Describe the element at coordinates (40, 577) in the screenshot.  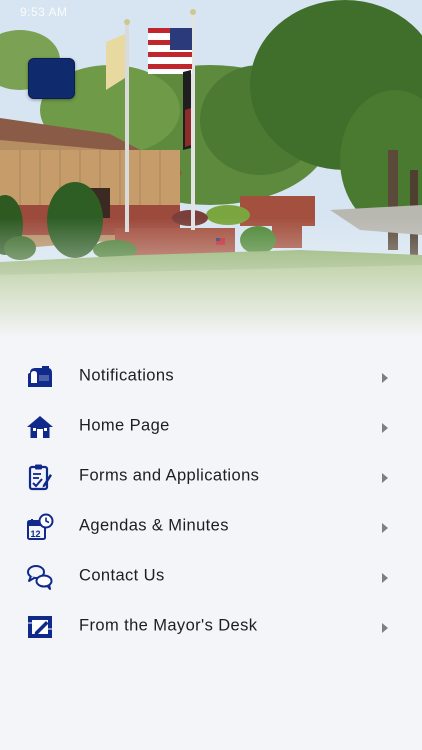
I see `speech-bubbles-icon` at that location.